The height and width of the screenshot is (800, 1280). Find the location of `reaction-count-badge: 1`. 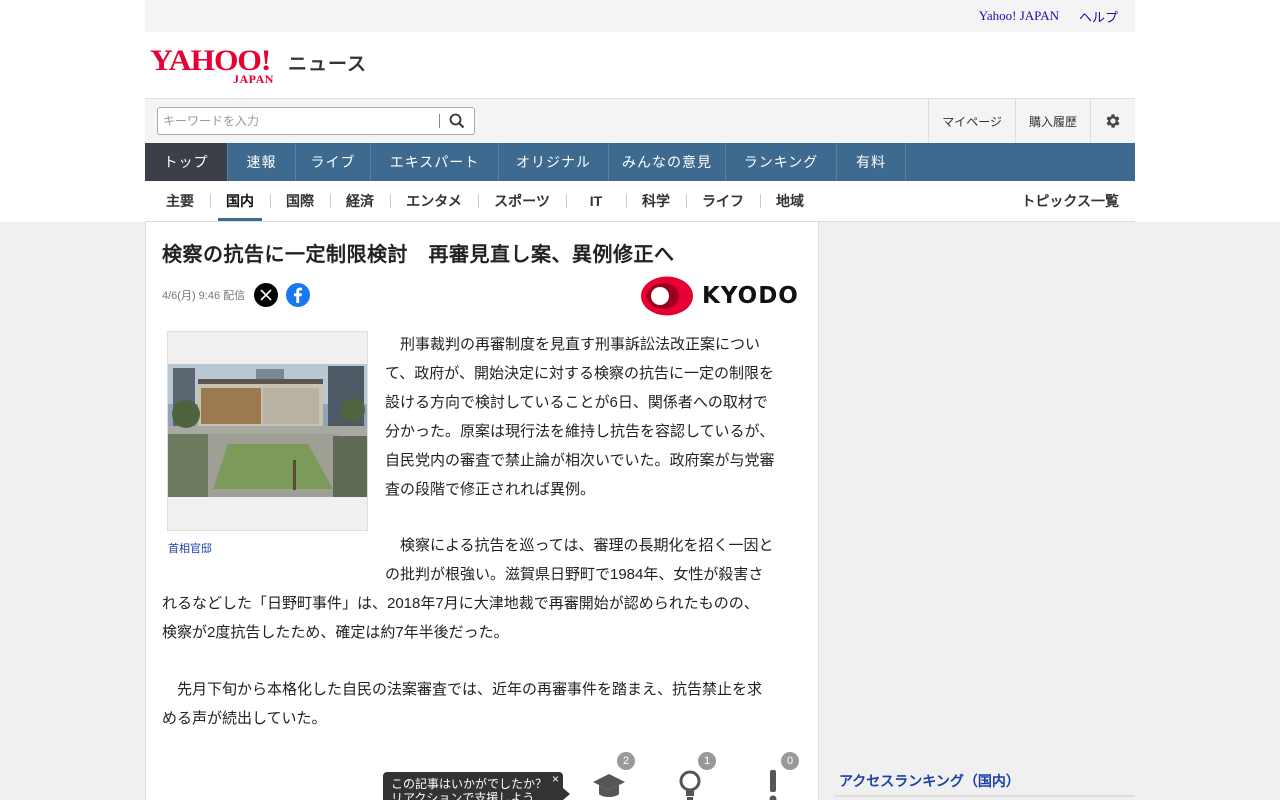

reaction-count-badge: 1 is located at coordinates (707, 761).